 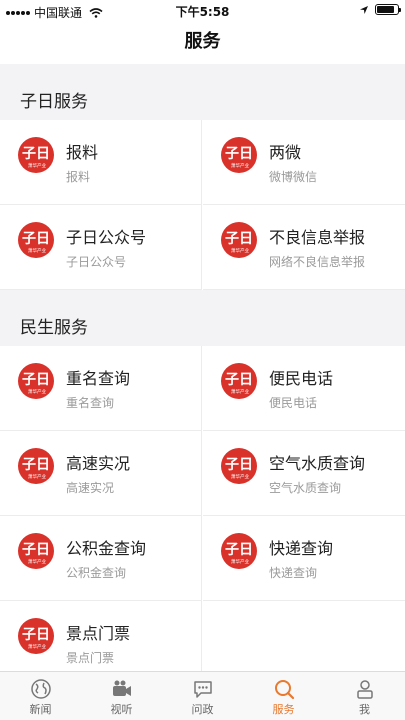 I want to click on service-item-subtitle: 公积金查询, so click(x=96, y=573).